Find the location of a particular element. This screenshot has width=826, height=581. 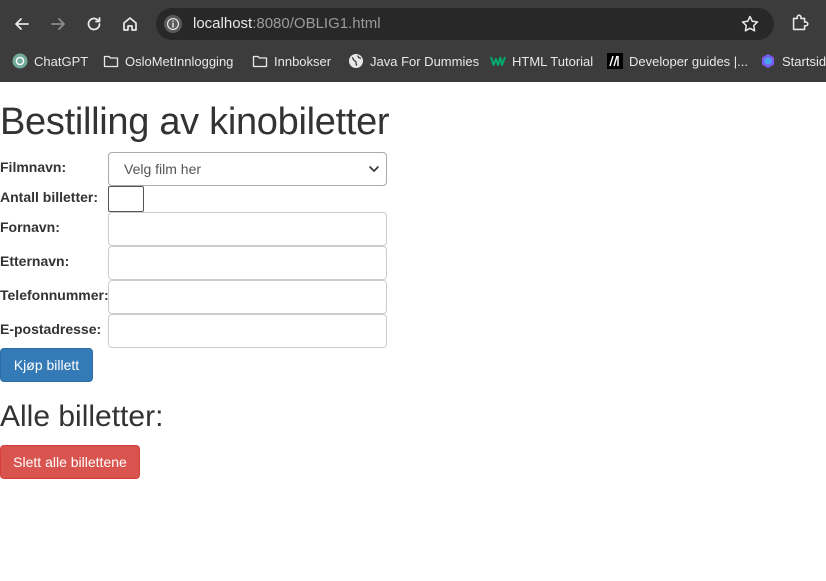

back-button is located at coordinates (22, 24).